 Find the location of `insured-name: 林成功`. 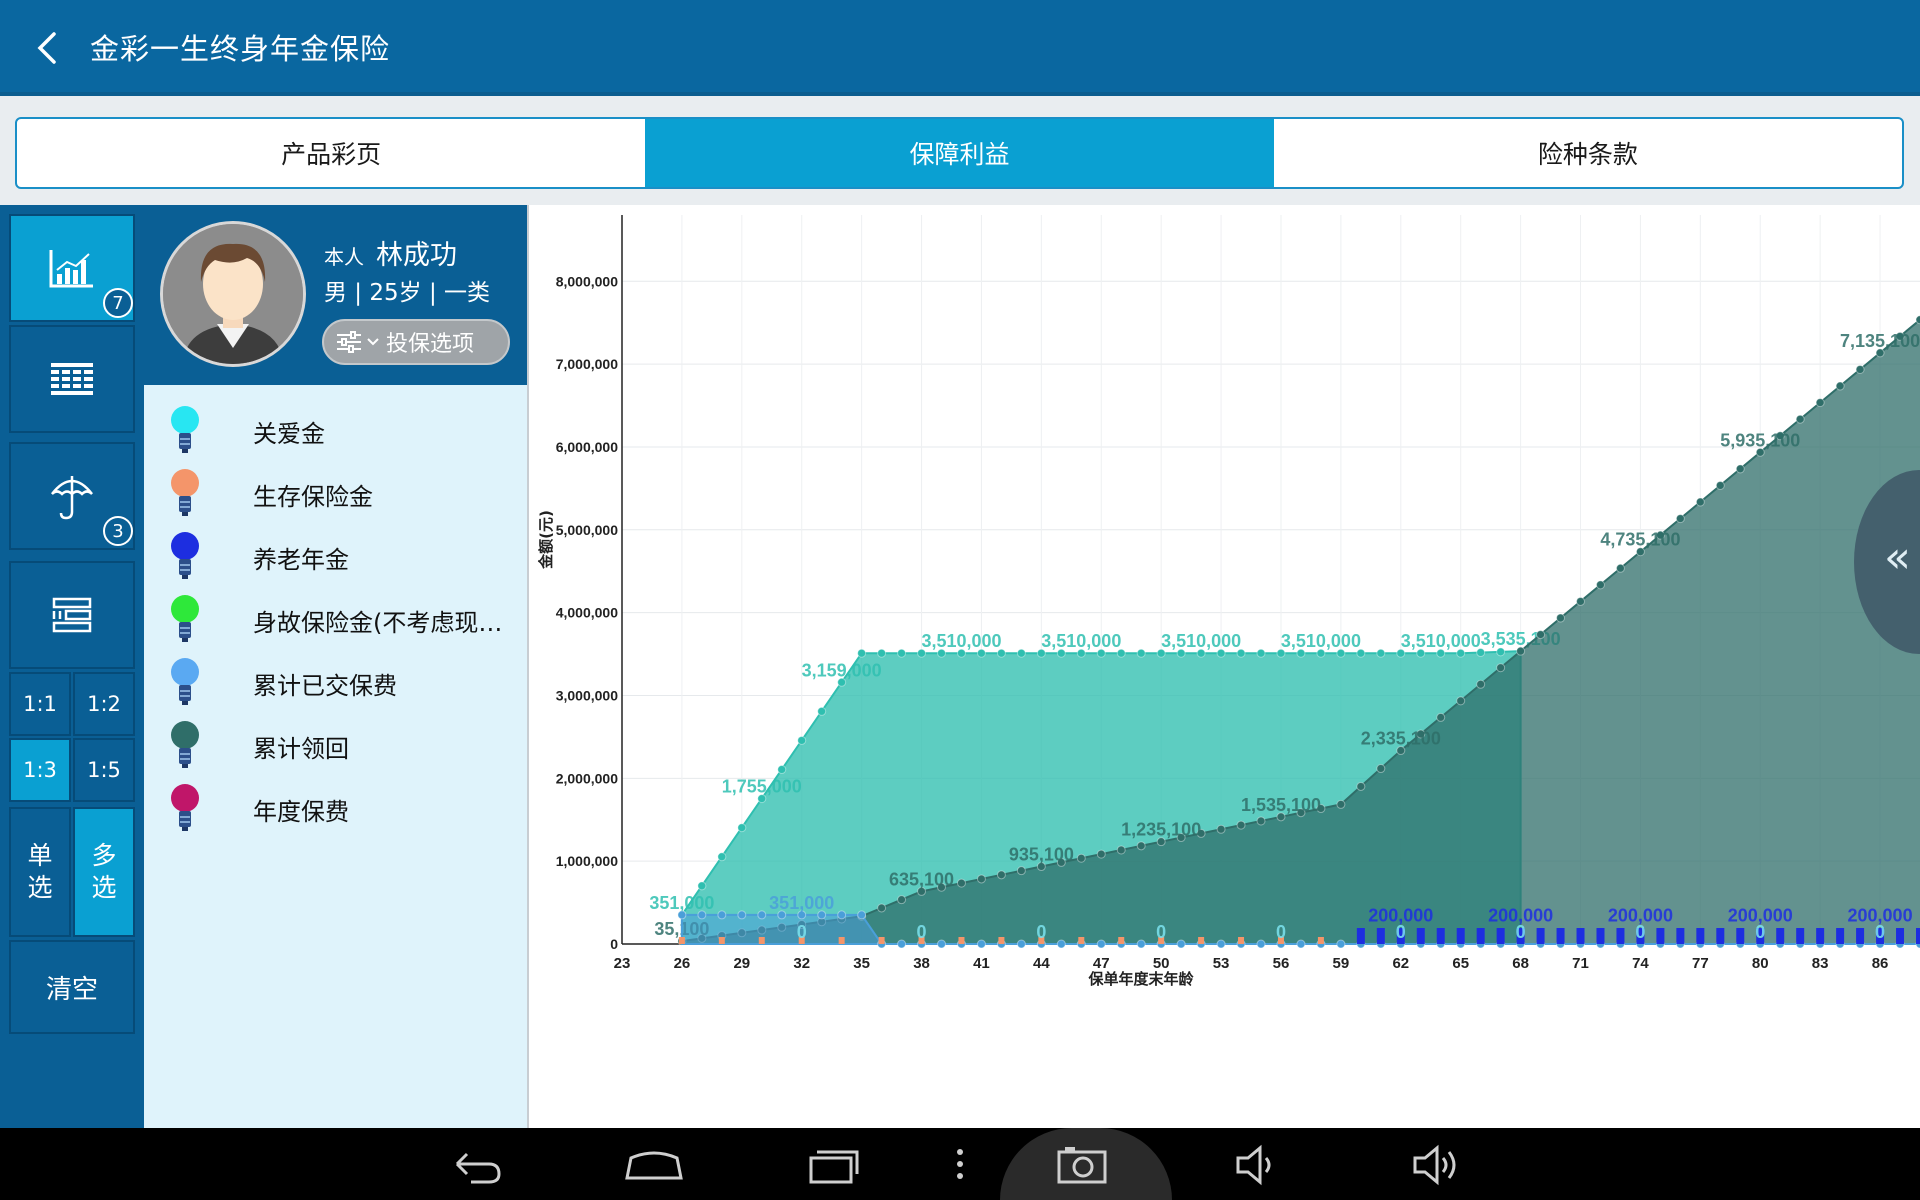

insured-name: 林成功 is located at coordinates (416, 255).